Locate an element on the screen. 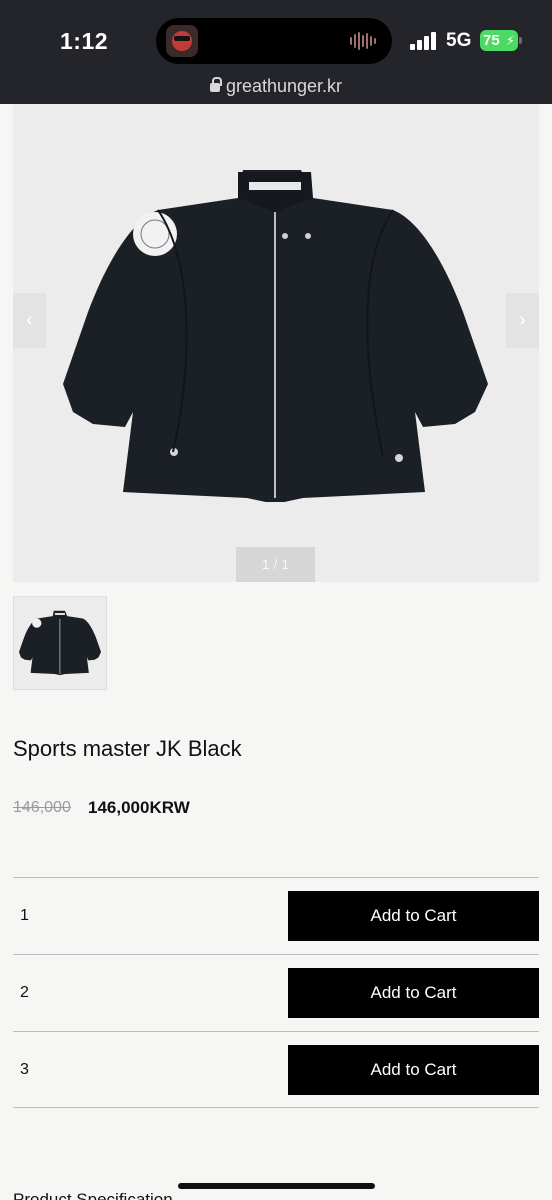 The height and width of the screenshot is (1200, 552). prev-image-button: ‹ is located at coordinates (29, 320).